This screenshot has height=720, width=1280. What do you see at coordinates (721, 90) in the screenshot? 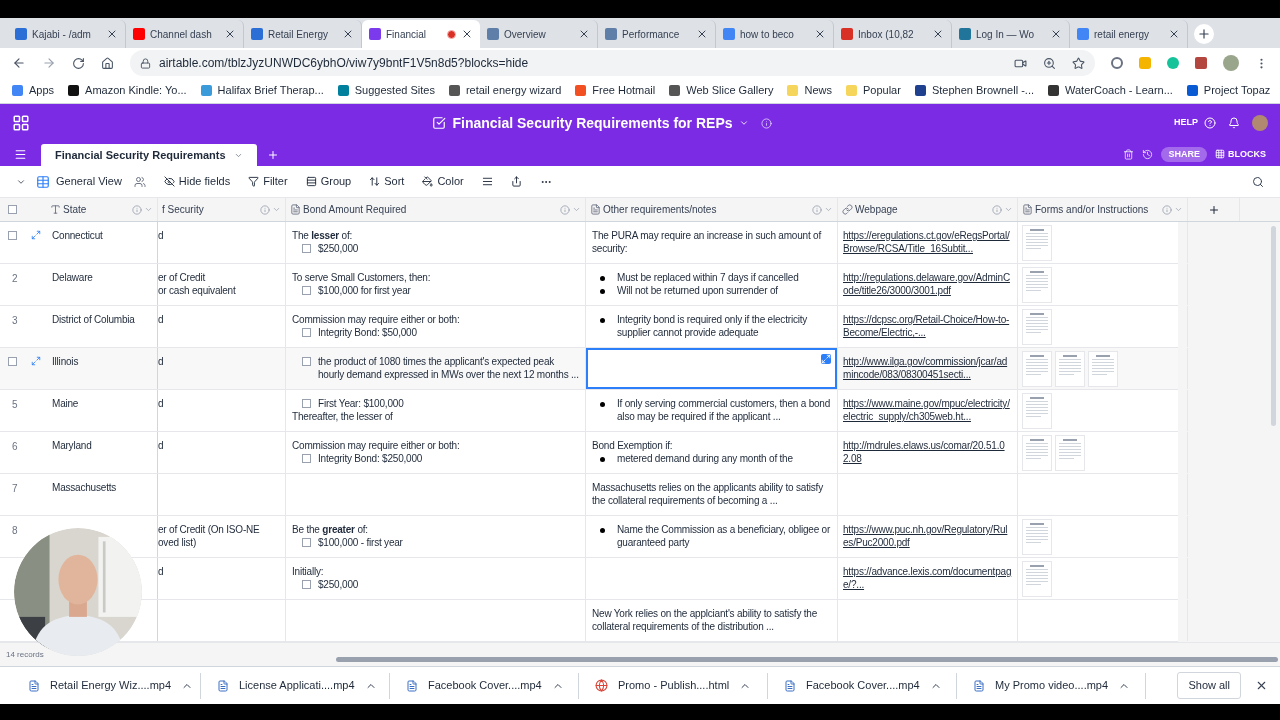
I see `bookmark: Web Slice Gallery` at bounding box center [721, 90].